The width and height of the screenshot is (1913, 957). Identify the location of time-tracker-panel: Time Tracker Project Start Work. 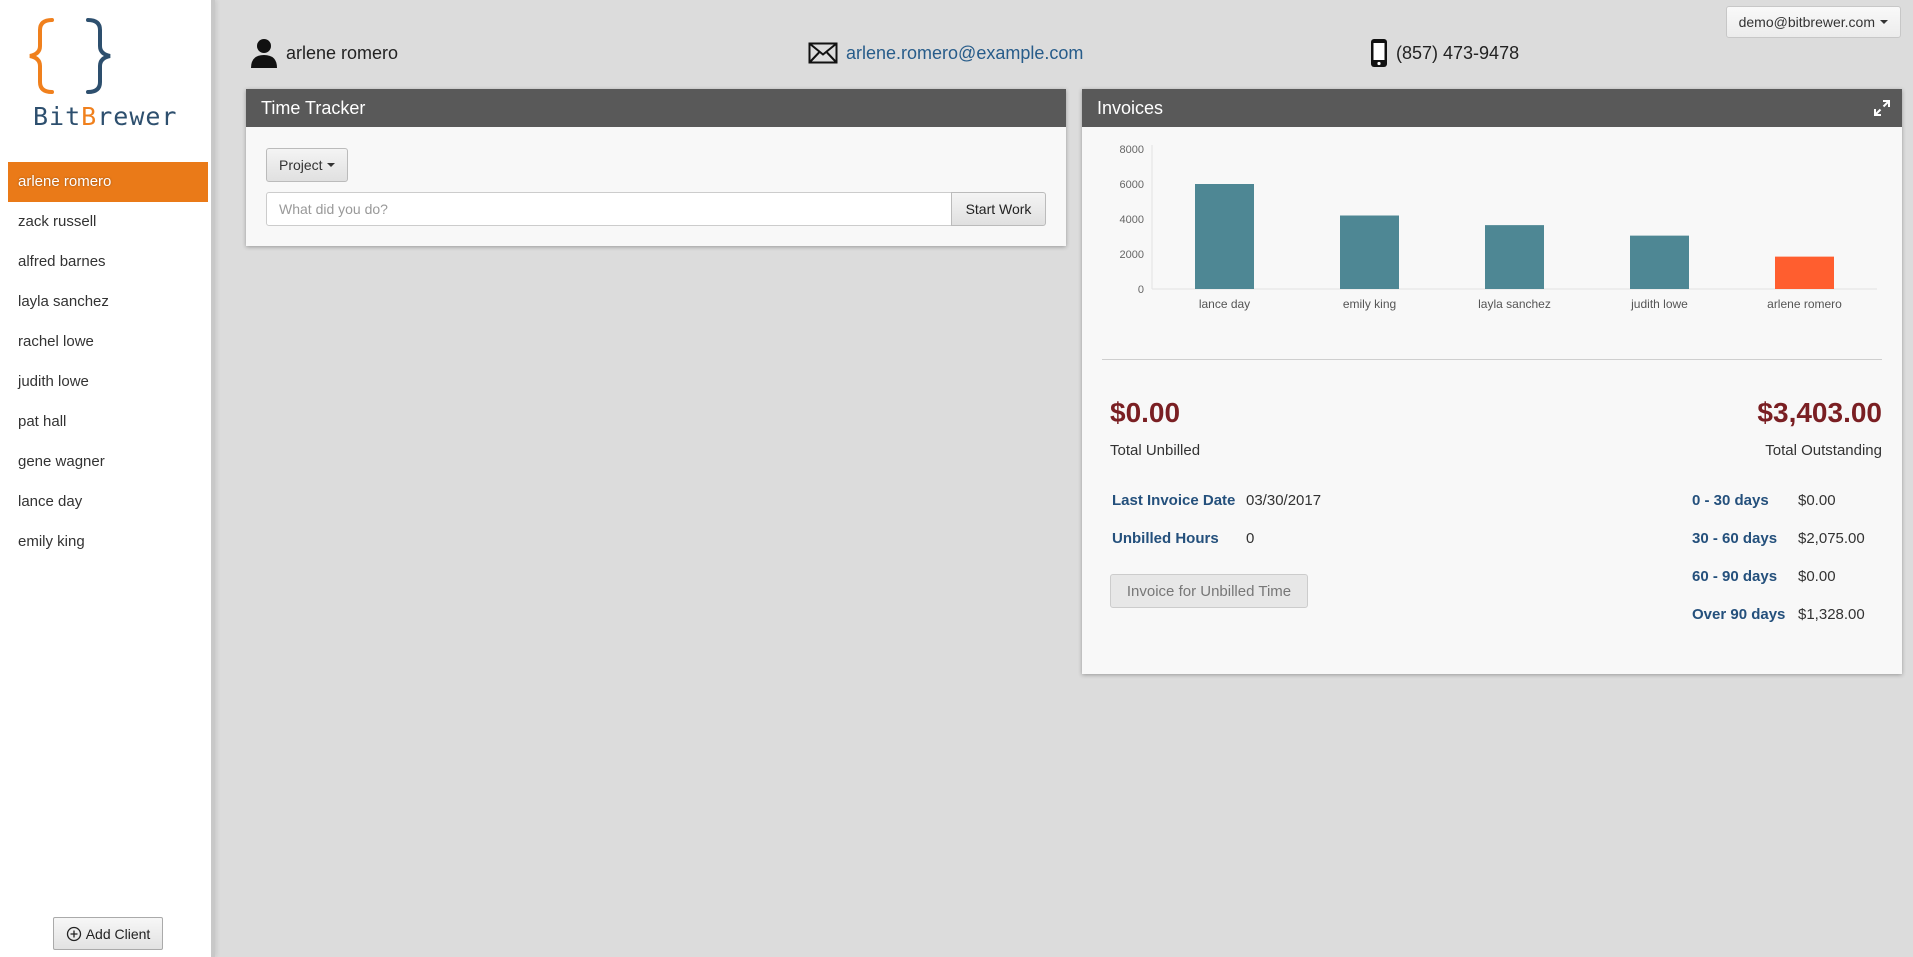
(656, 167).